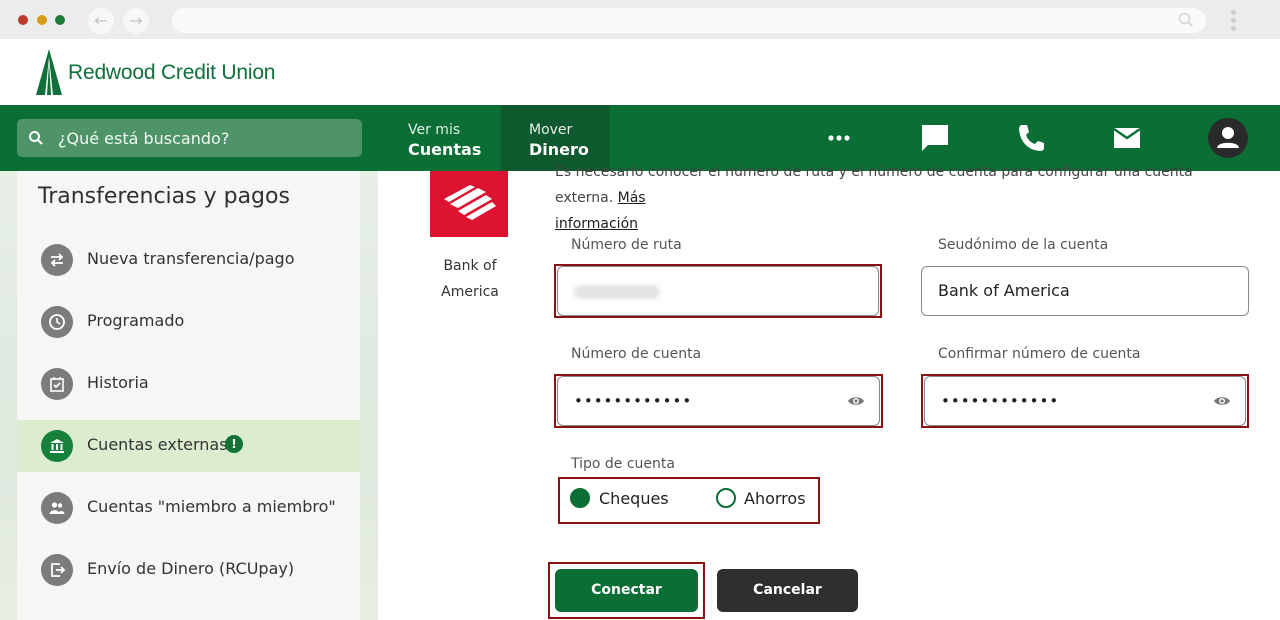  I want to click on user-icon, so click(1228, 138).